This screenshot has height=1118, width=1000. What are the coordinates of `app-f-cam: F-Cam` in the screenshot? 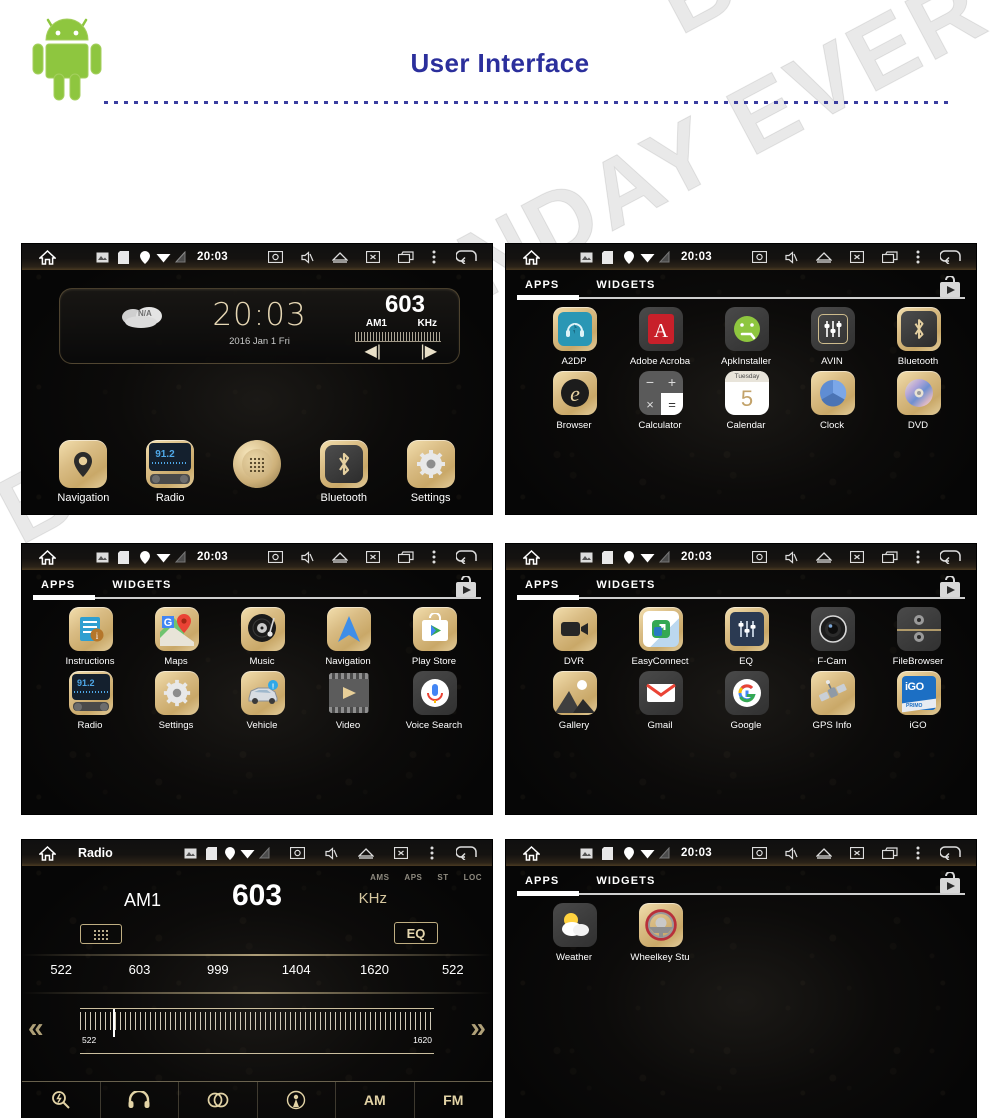 It's located at (833, 637).